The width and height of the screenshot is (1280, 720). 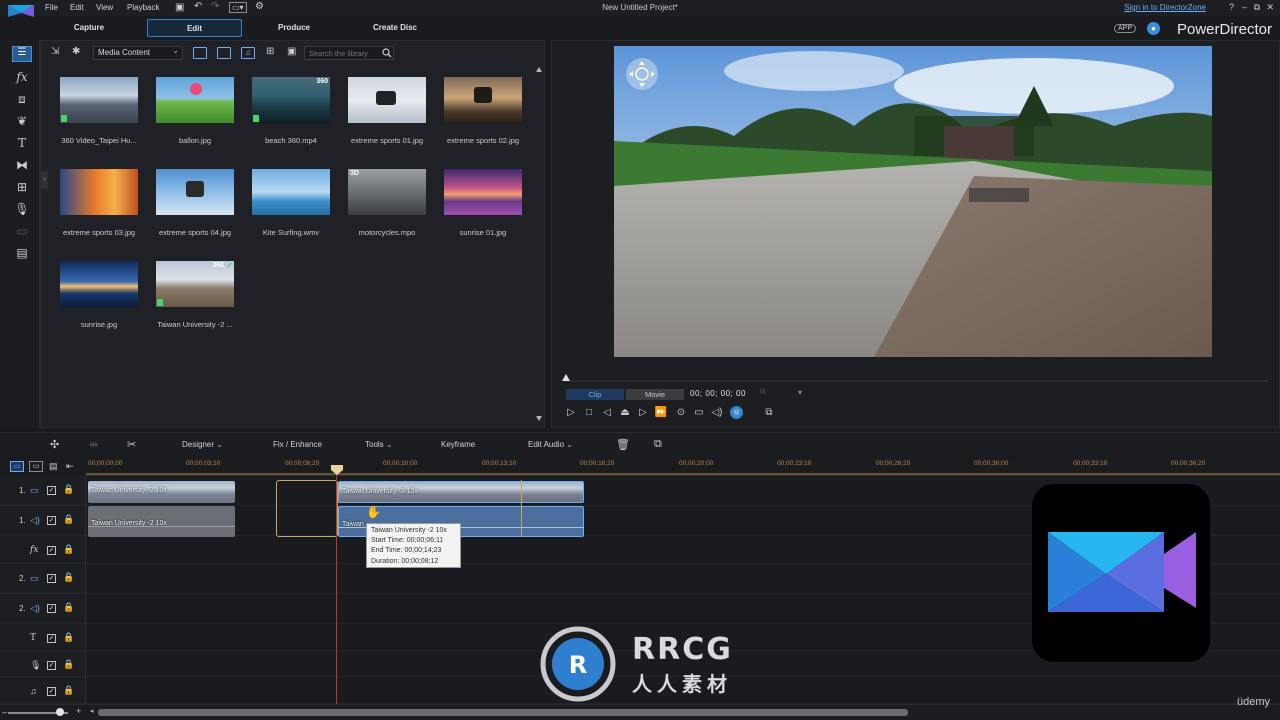 What do you see at coordinates (22, 78) in the screenshot?
I see `fx-room-icon: fx` at bounding box center [22, 78].